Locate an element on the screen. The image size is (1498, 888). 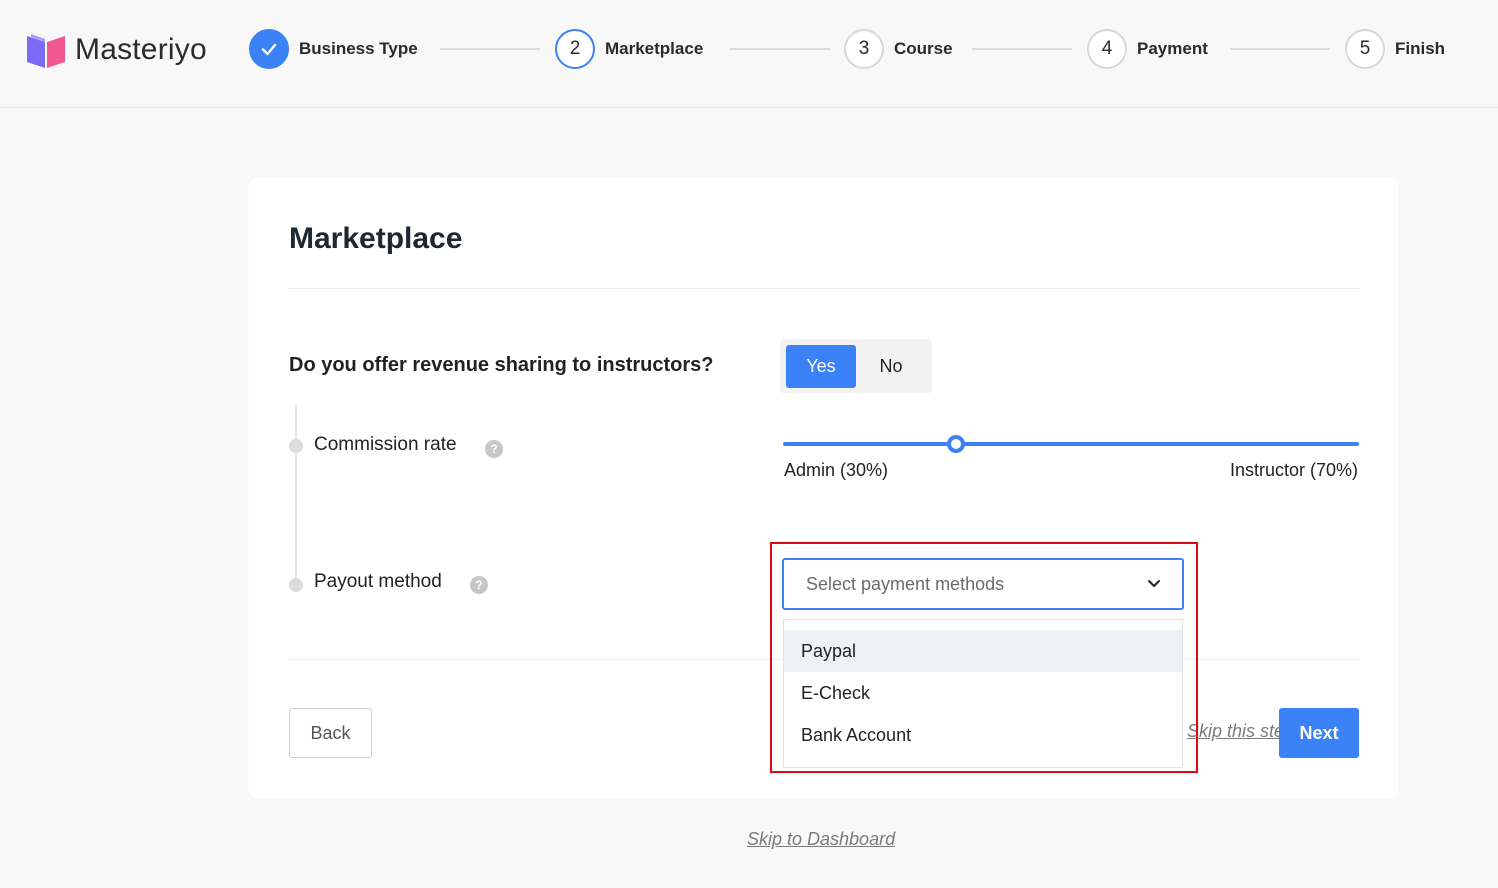
step-finish: 5 Finish is located at coordinates (1395, 49).